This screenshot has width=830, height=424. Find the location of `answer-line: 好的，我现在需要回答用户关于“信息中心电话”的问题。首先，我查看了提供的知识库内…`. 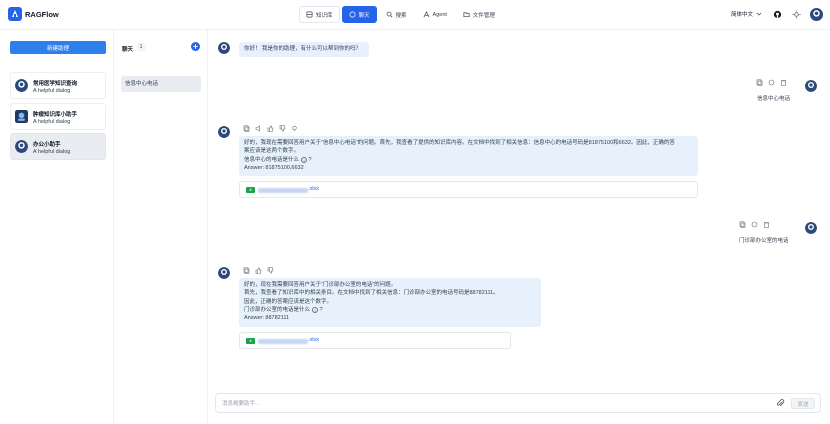

answer-line: 好的，我现在需要回答用户关于“信息中心电话”的问题。首先，我查看了提供的知识库内… is located at coordinates (459, 143).